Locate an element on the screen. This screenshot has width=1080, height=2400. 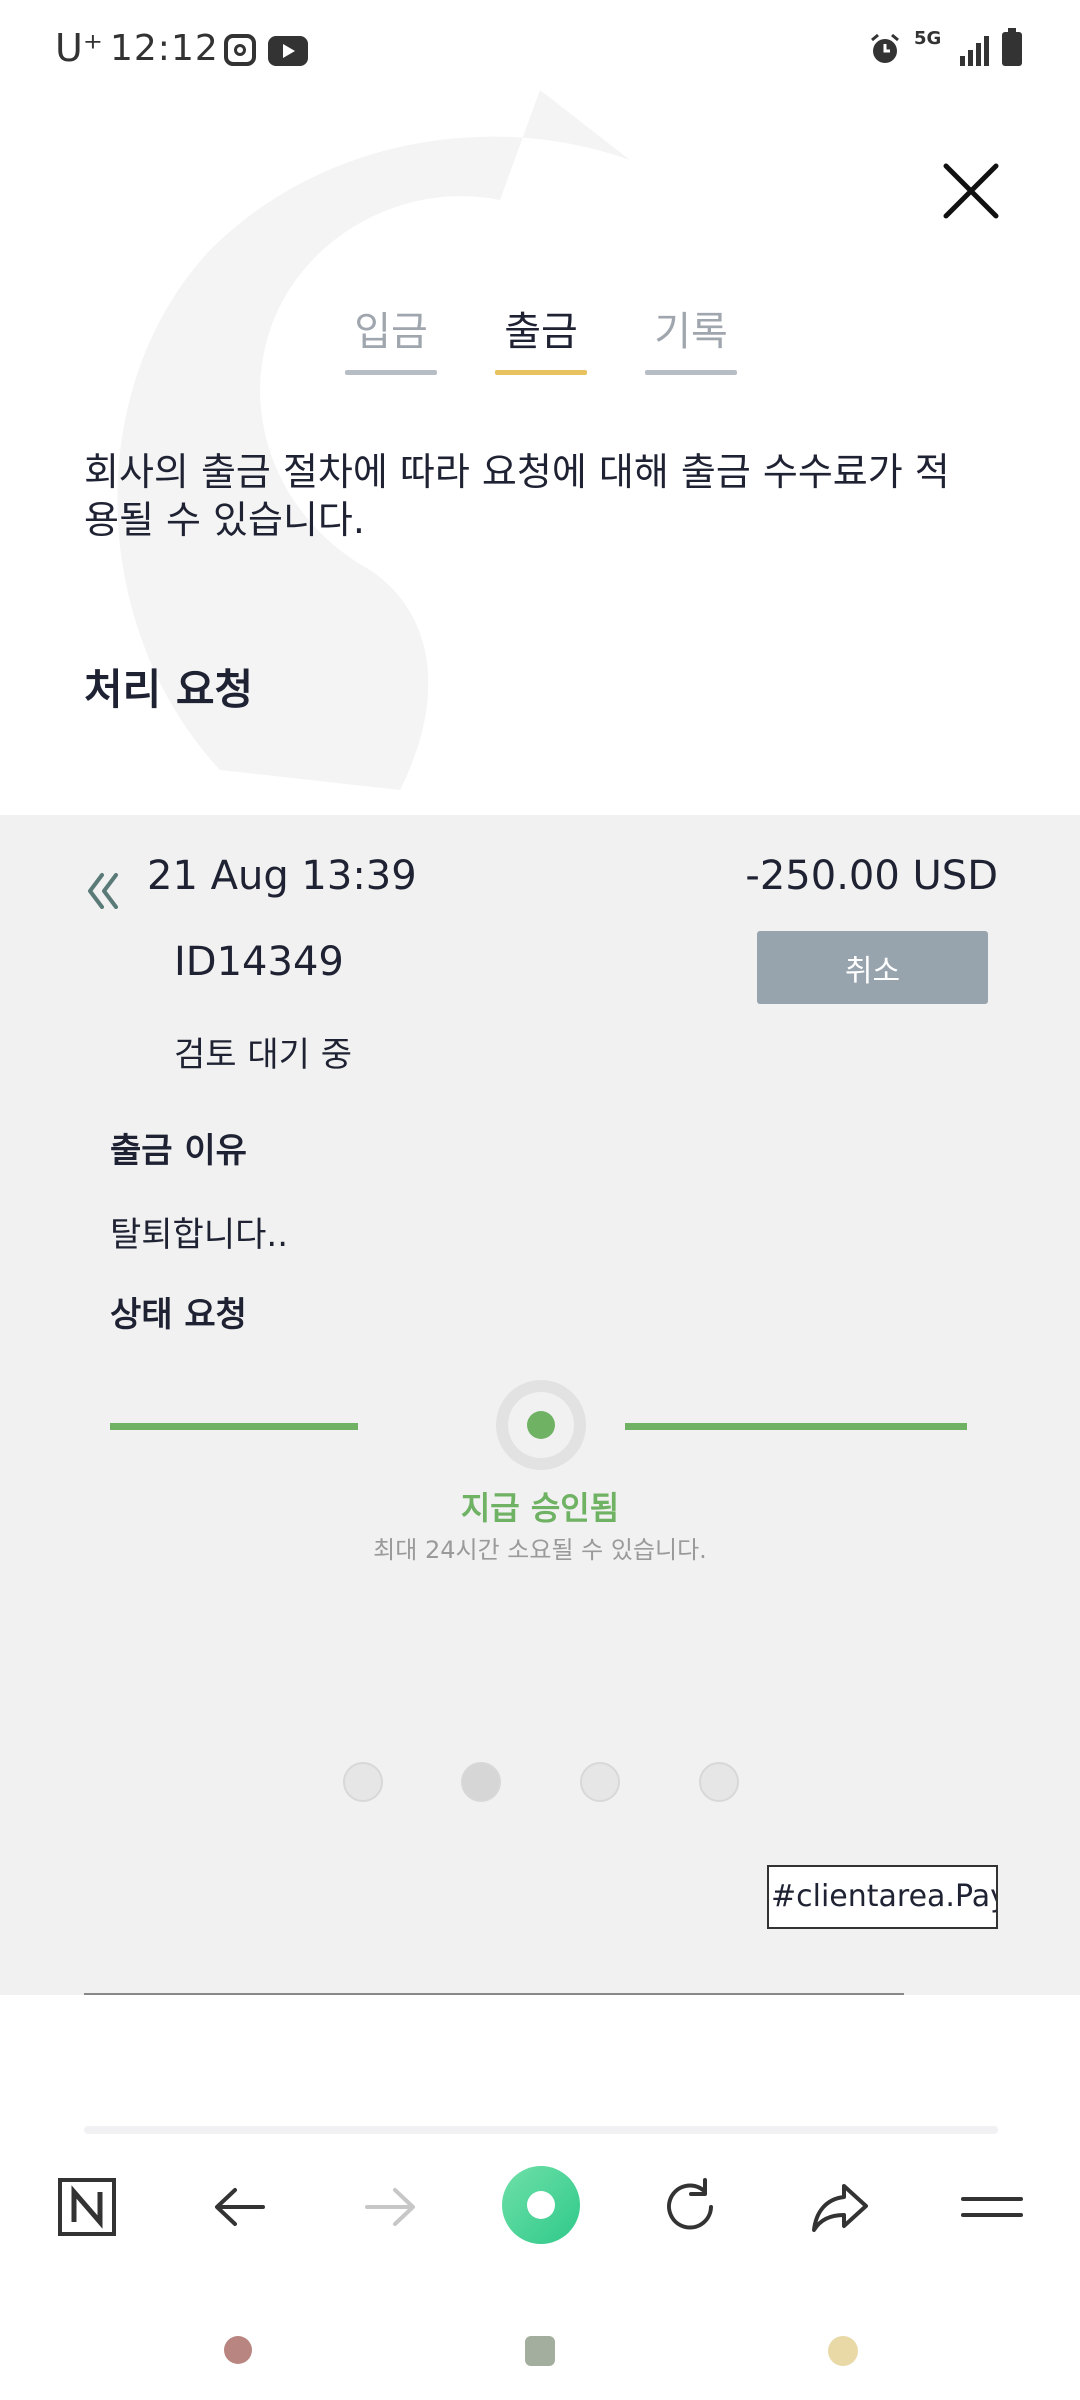
clientarea-anchor-label: #clientarea.Payr is located at coordinates (882, 1897).